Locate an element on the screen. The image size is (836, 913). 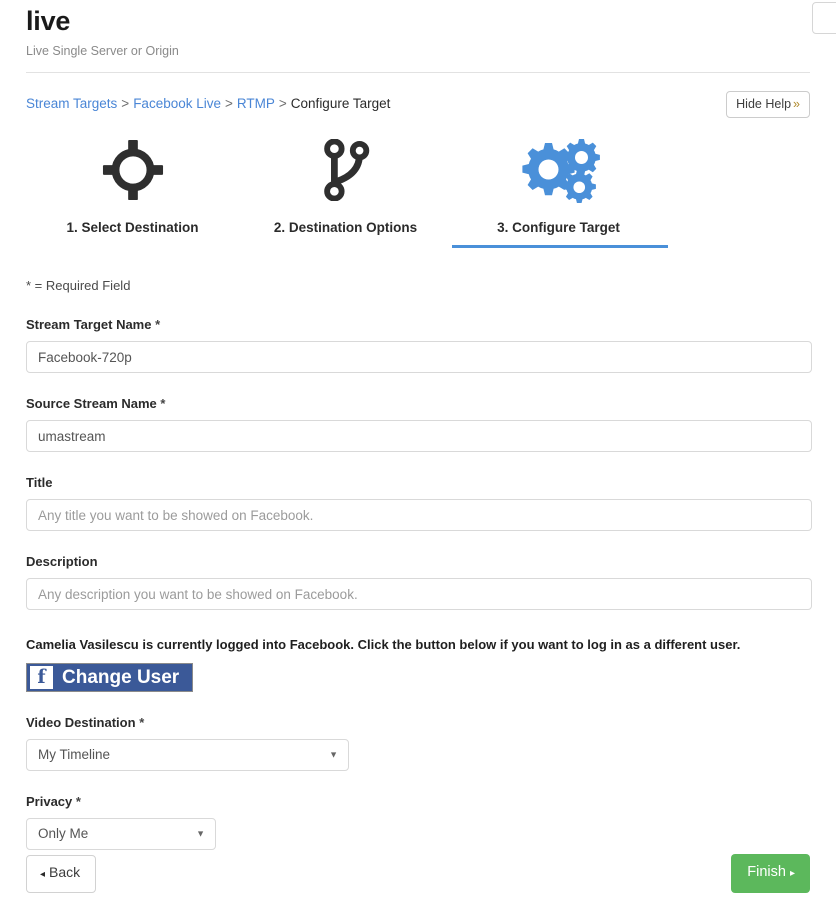
breadcrumb-item-stream-targets: Stream Targets is located at coordinates (71, 103).